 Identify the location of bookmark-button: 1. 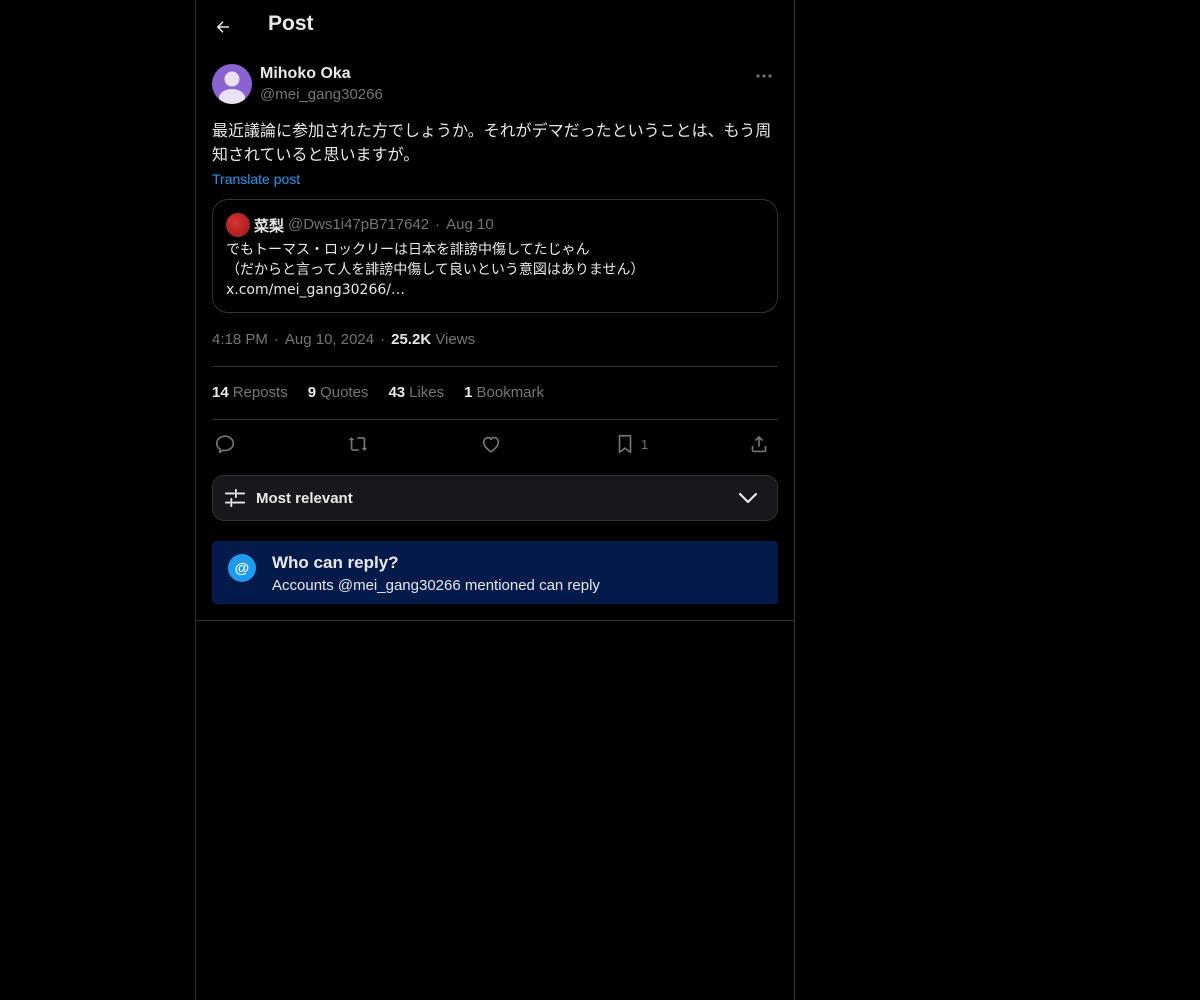
(631, 444).